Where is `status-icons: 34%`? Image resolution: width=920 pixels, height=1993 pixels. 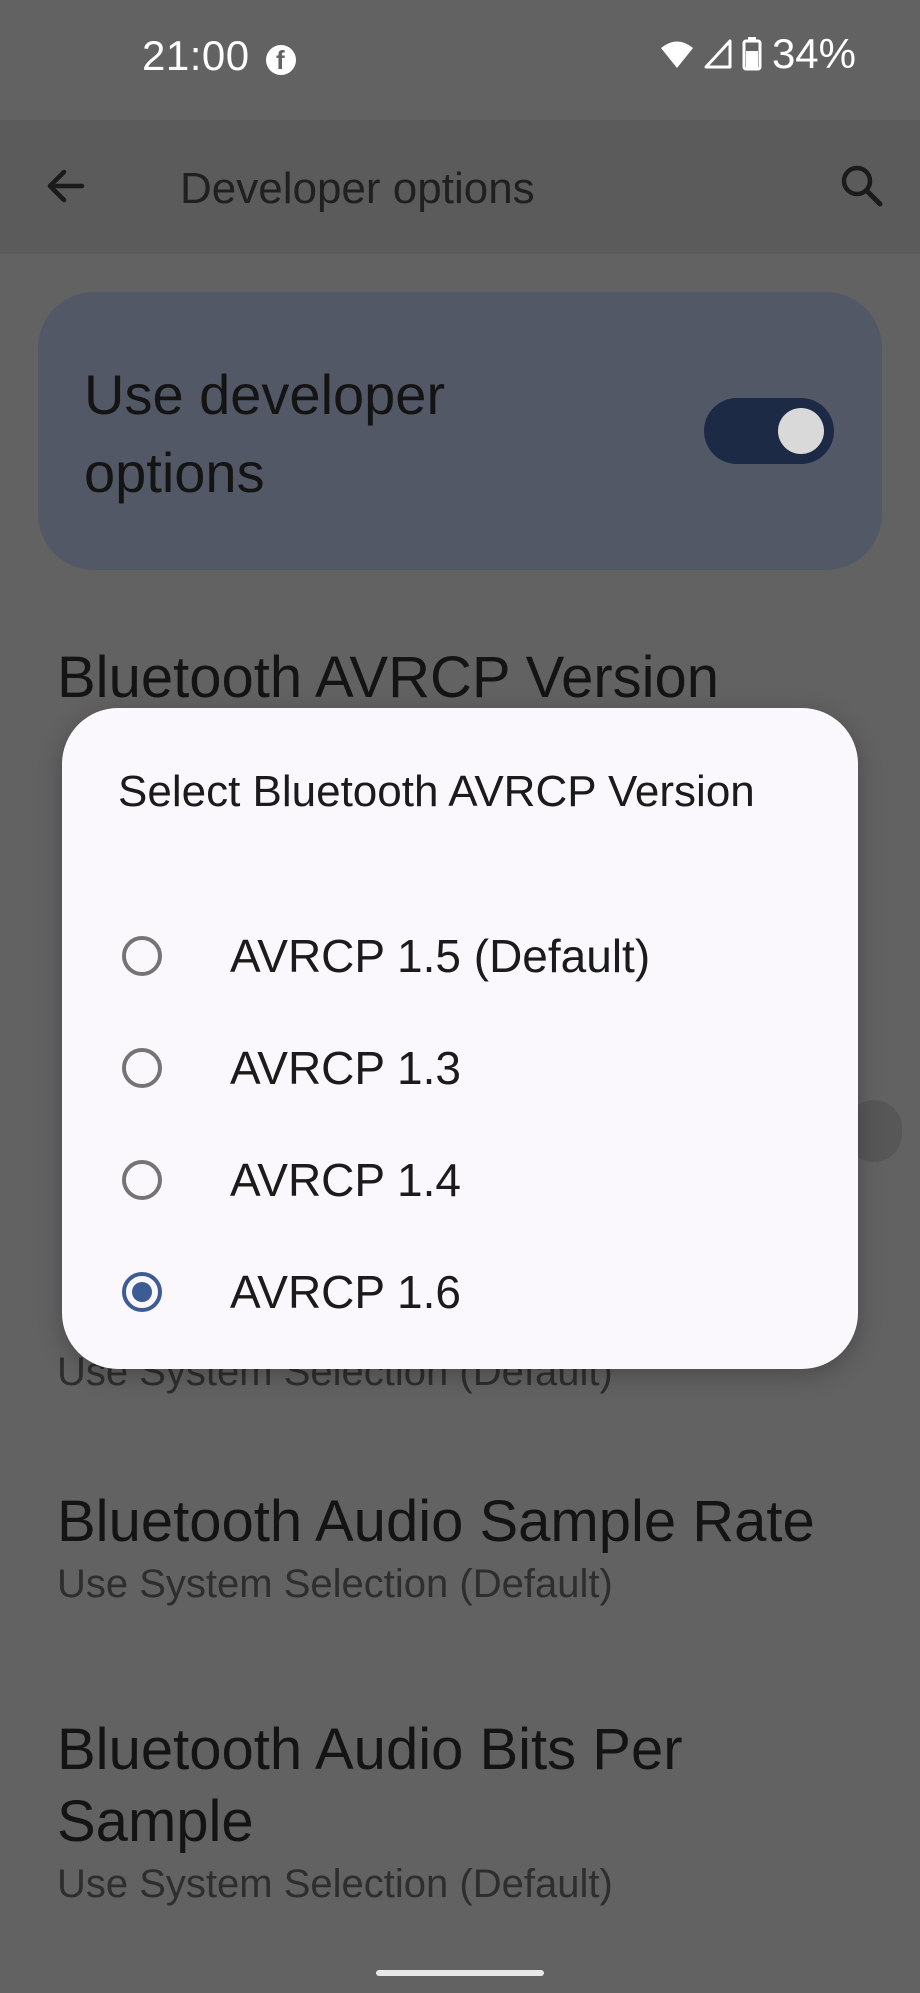 status-icons: 34% is located at coordinates (758, 54).